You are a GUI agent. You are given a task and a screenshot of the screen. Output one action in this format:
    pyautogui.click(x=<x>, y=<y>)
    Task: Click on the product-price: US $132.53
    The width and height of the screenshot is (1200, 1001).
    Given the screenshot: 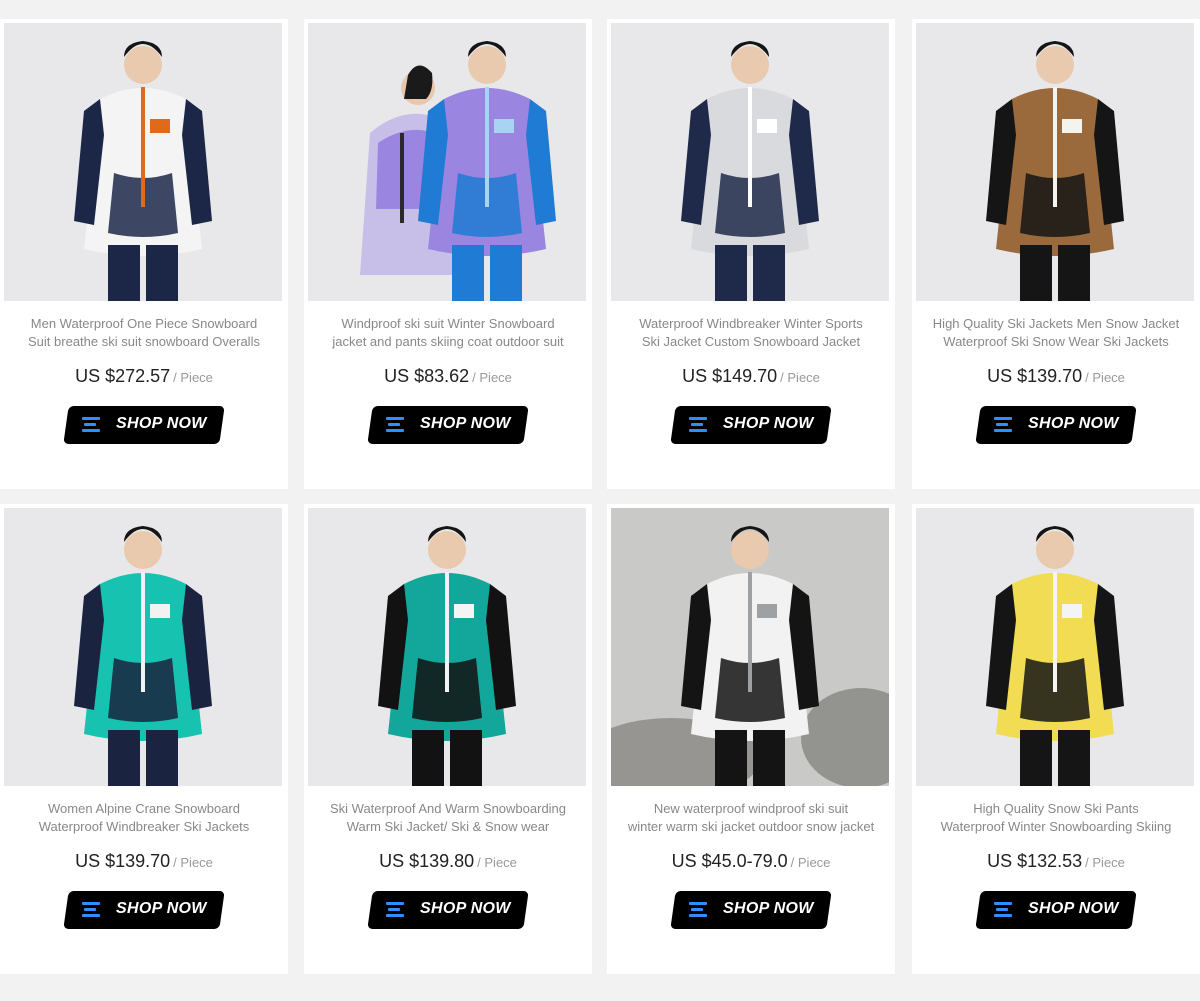 What is the action you would take?
    pyautogui.click(x=1035, y=861)
    